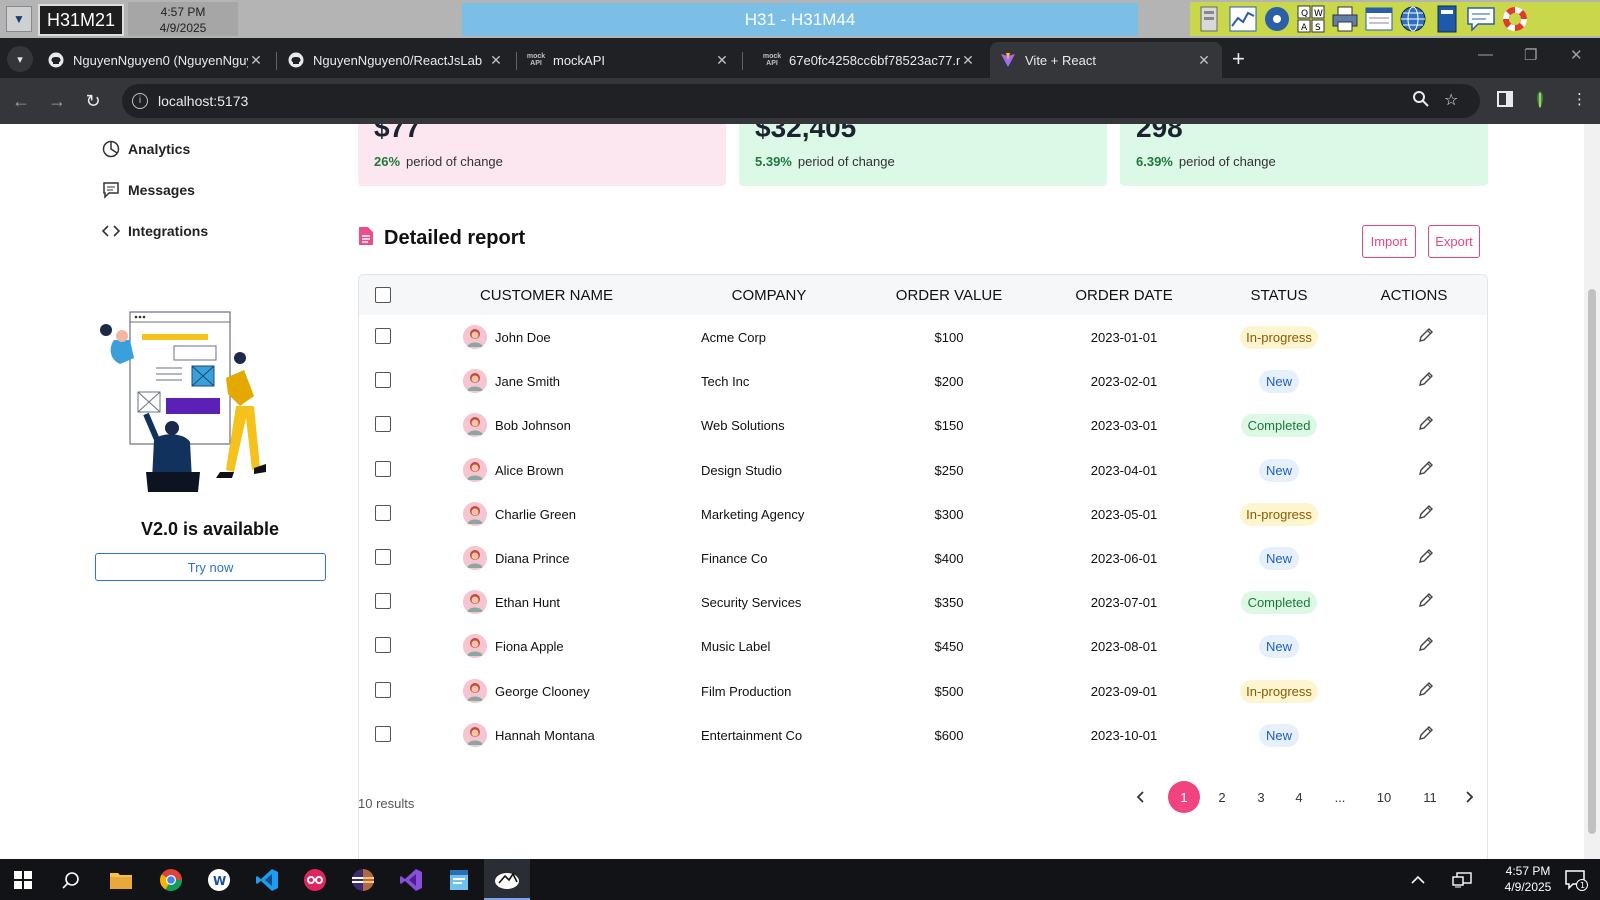 The image size is (1600, 900). What do you see at coordinates (746, 691) in the screenshot?
I see `company-name: Film Production` at bounding box center [746, 691].